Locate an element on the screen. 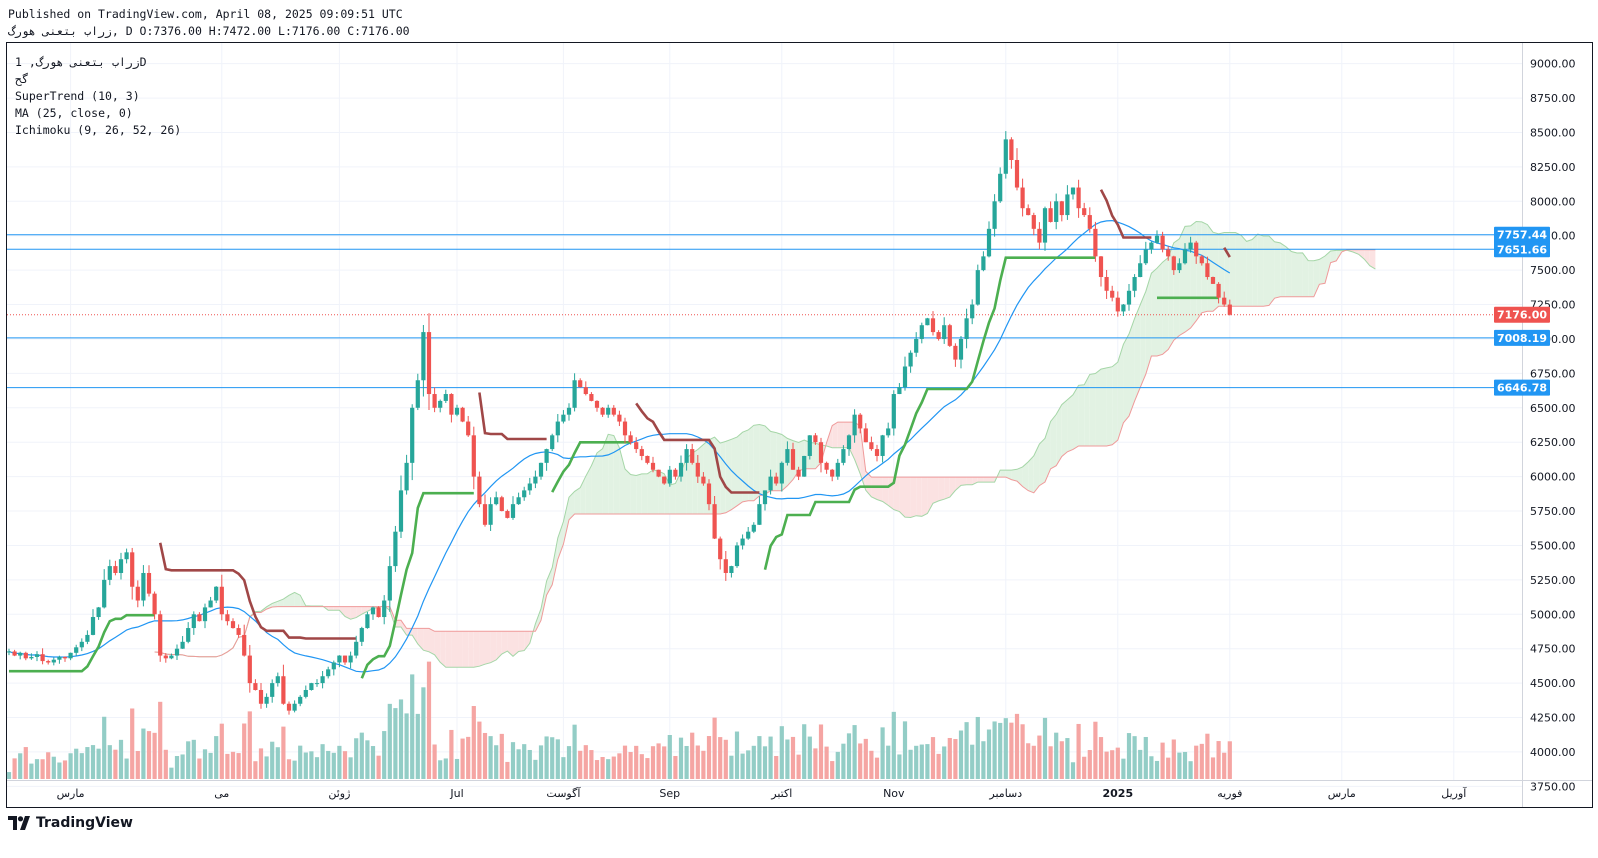 This screenshot has height=858, width=1598. time-tick-label: آوریل is located at coordinates (1454, 793).